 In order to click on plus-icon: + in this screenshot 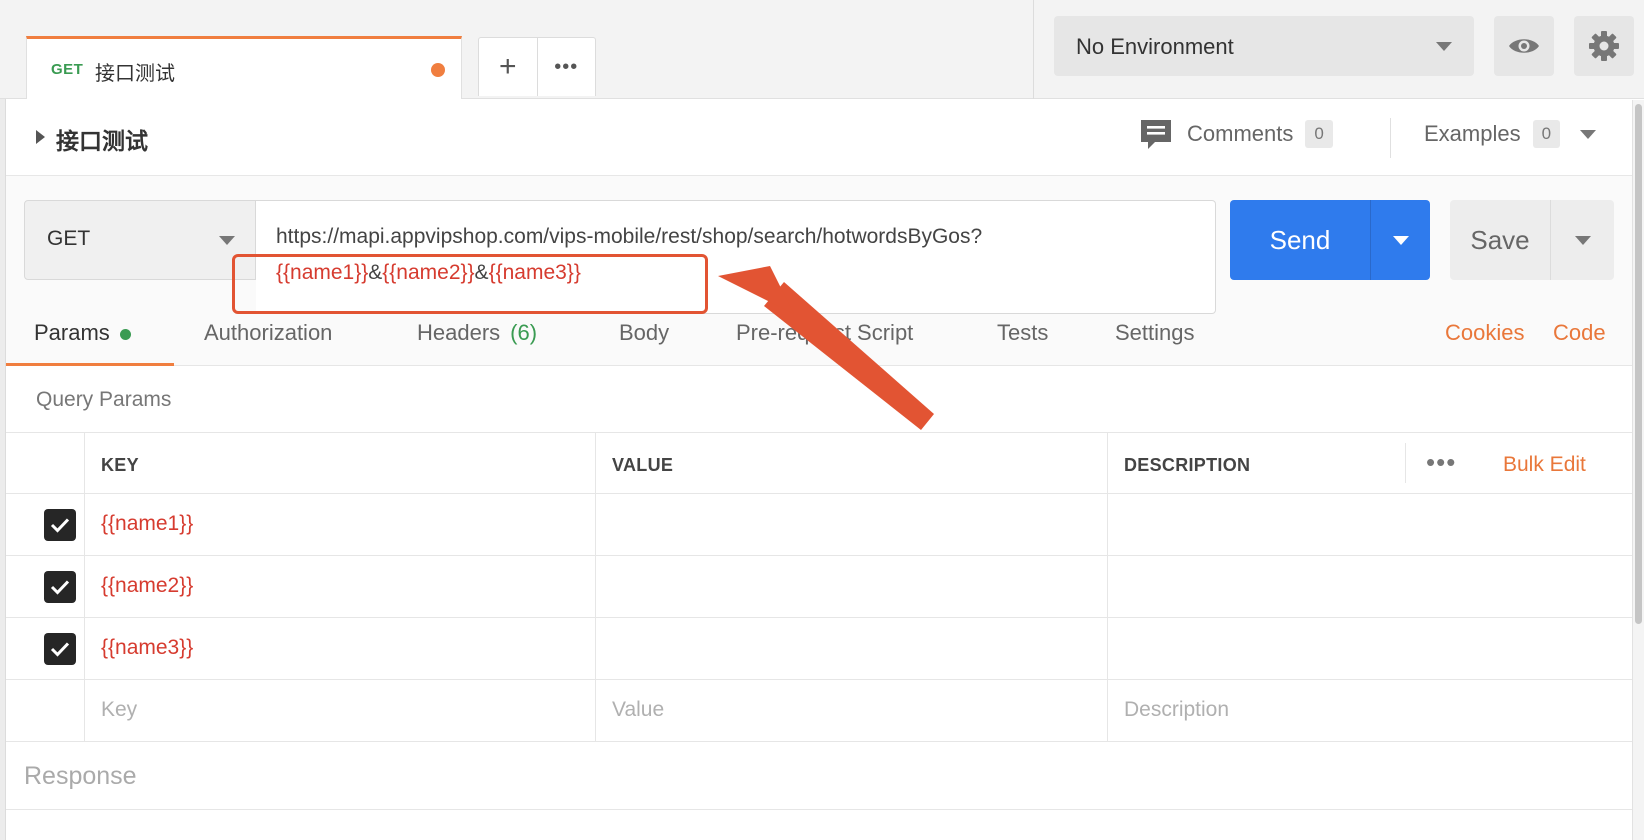, I will do `click(507, 66)`.